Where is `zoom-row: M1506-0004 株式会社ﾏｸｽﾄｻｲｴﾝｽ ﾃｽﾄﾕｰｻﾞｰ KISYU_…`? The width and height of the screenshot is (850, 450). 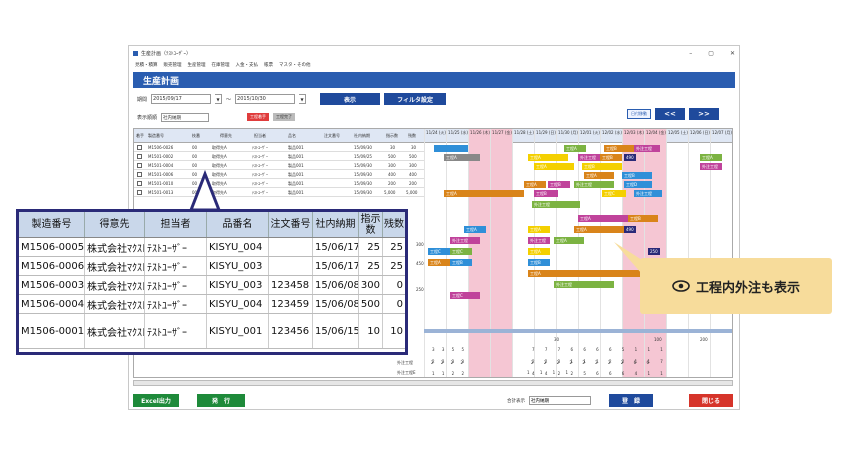 zoom-row: M1506-0004 株式会社ﾏｸｽﾄｻｲｴﾝｽ ﾃｽﾄﾕｰｻﾞｰ KISYU_… is located at coordinates (212, 304).